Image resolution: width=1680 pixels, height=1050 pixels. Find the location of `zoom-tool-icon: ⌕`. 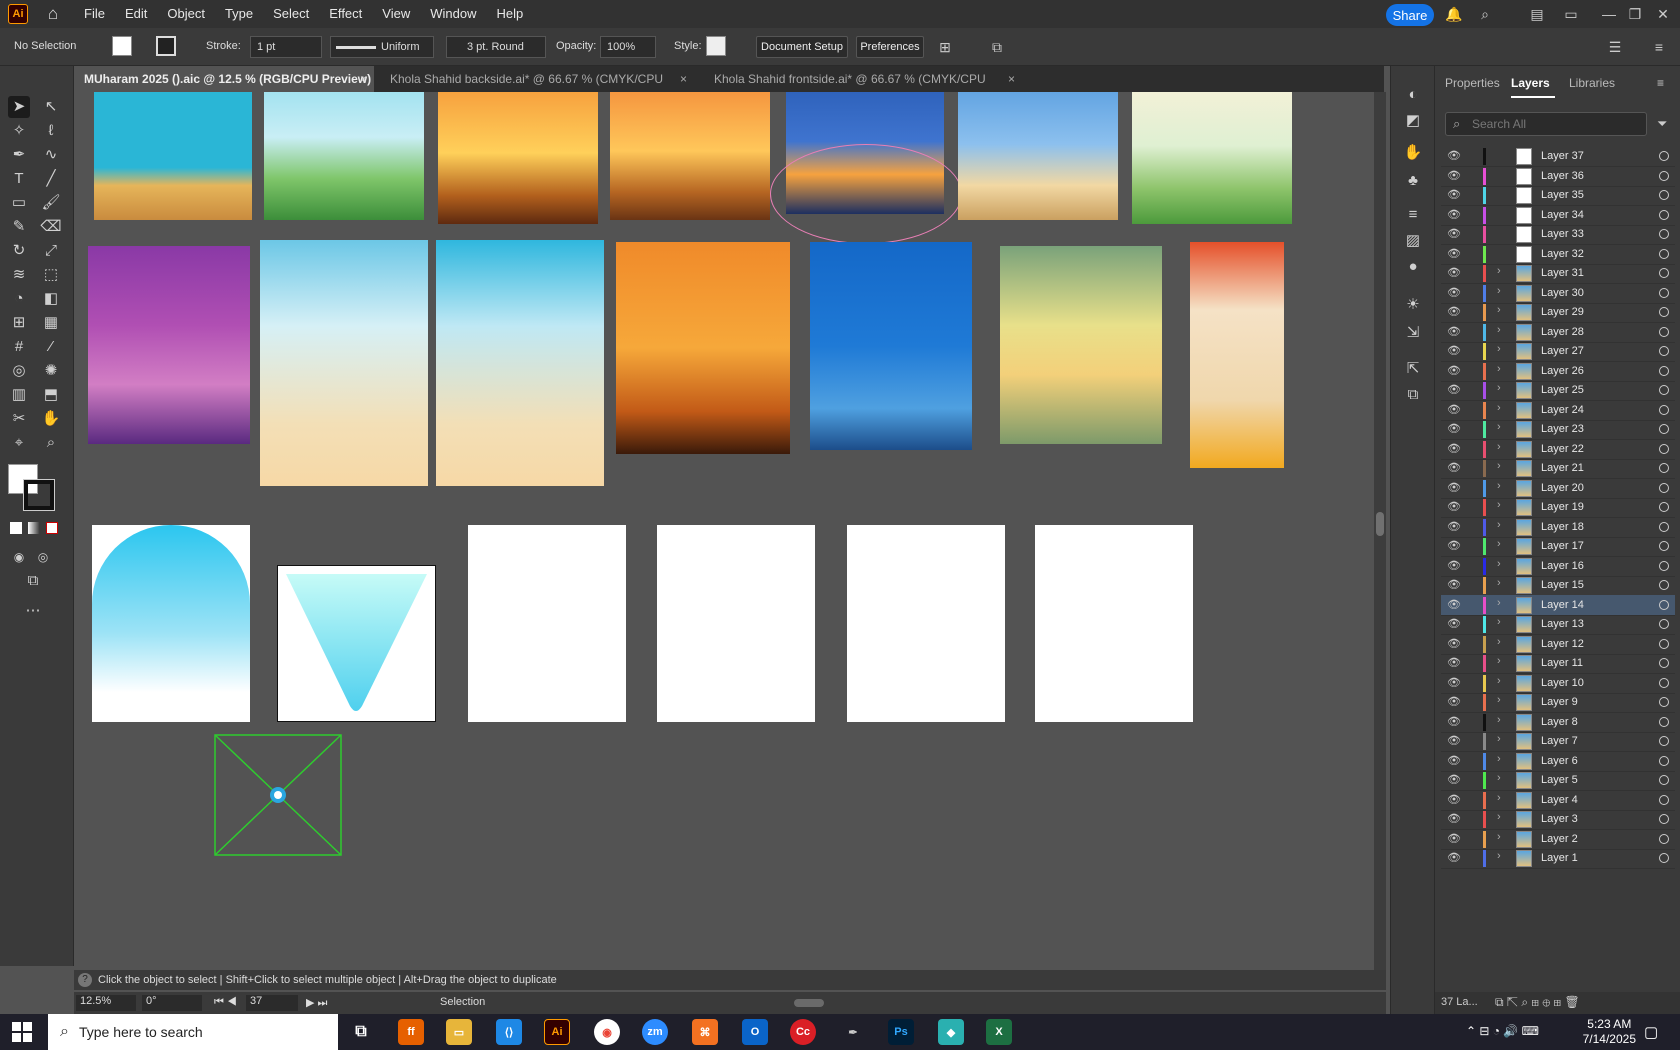

zoom-tool-icon: ⌕ is located at coordinates (51, 443).